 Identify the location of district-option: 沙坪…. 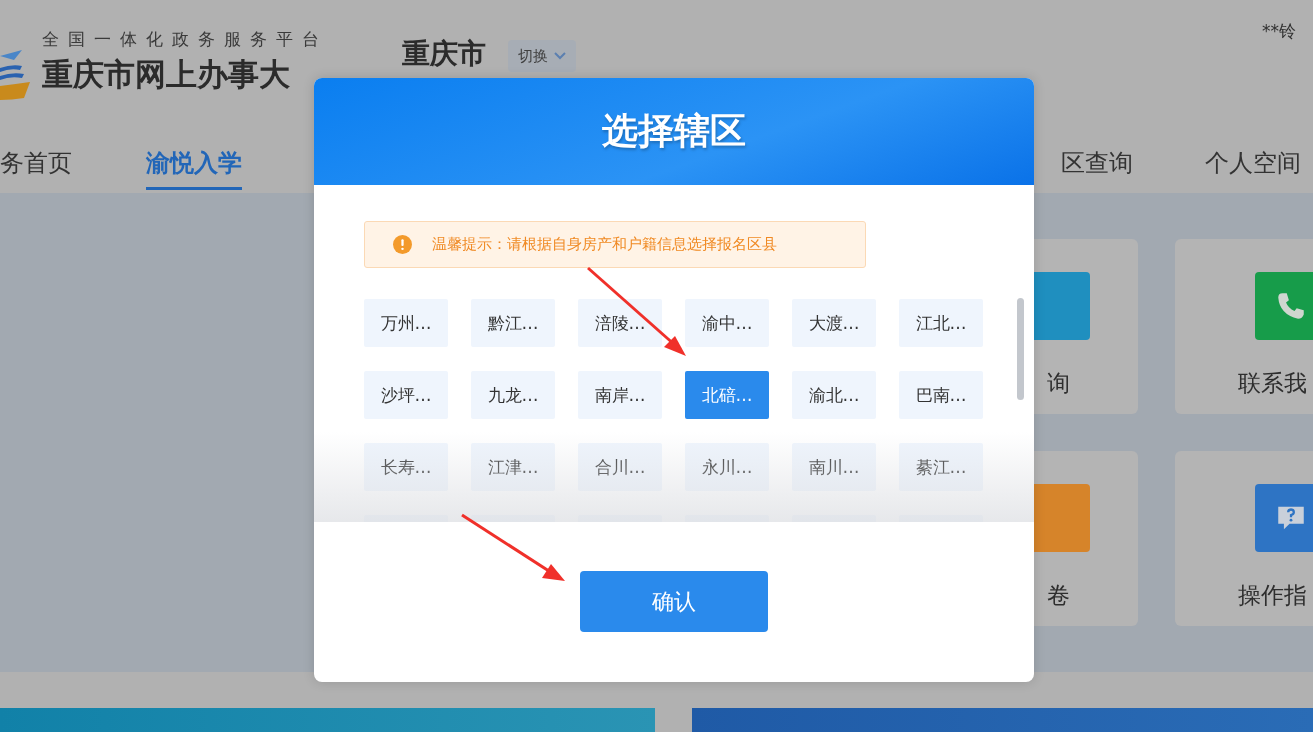
(406, 395).